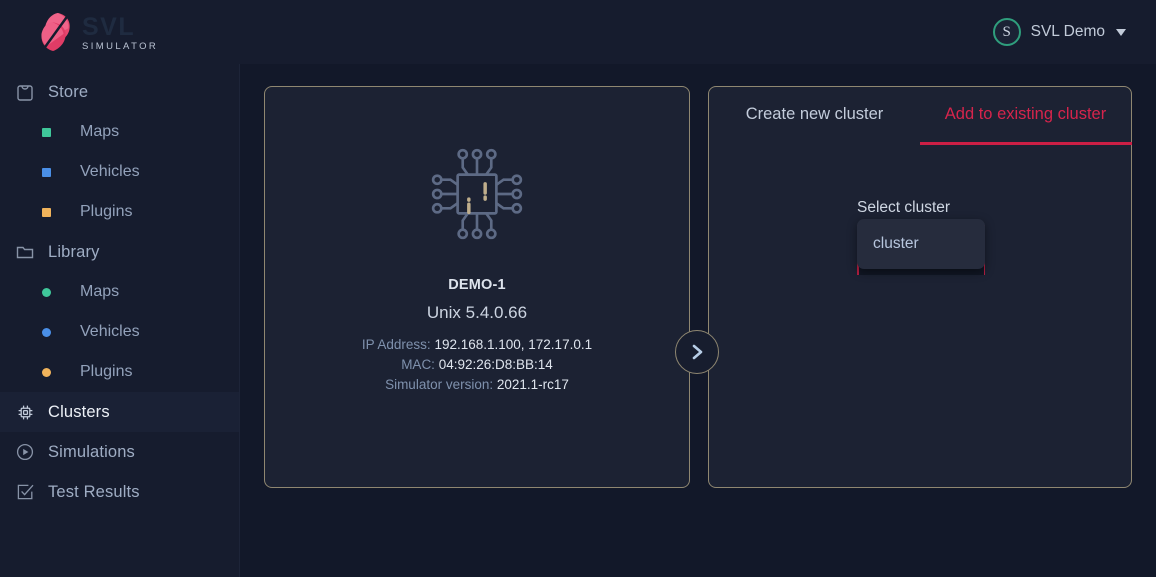 The width and height of the screenshot is (1156, 577). Describe the element at coordinates (119, 252) in the screenshot. I see `sidebar-item-library: Library` at that location.